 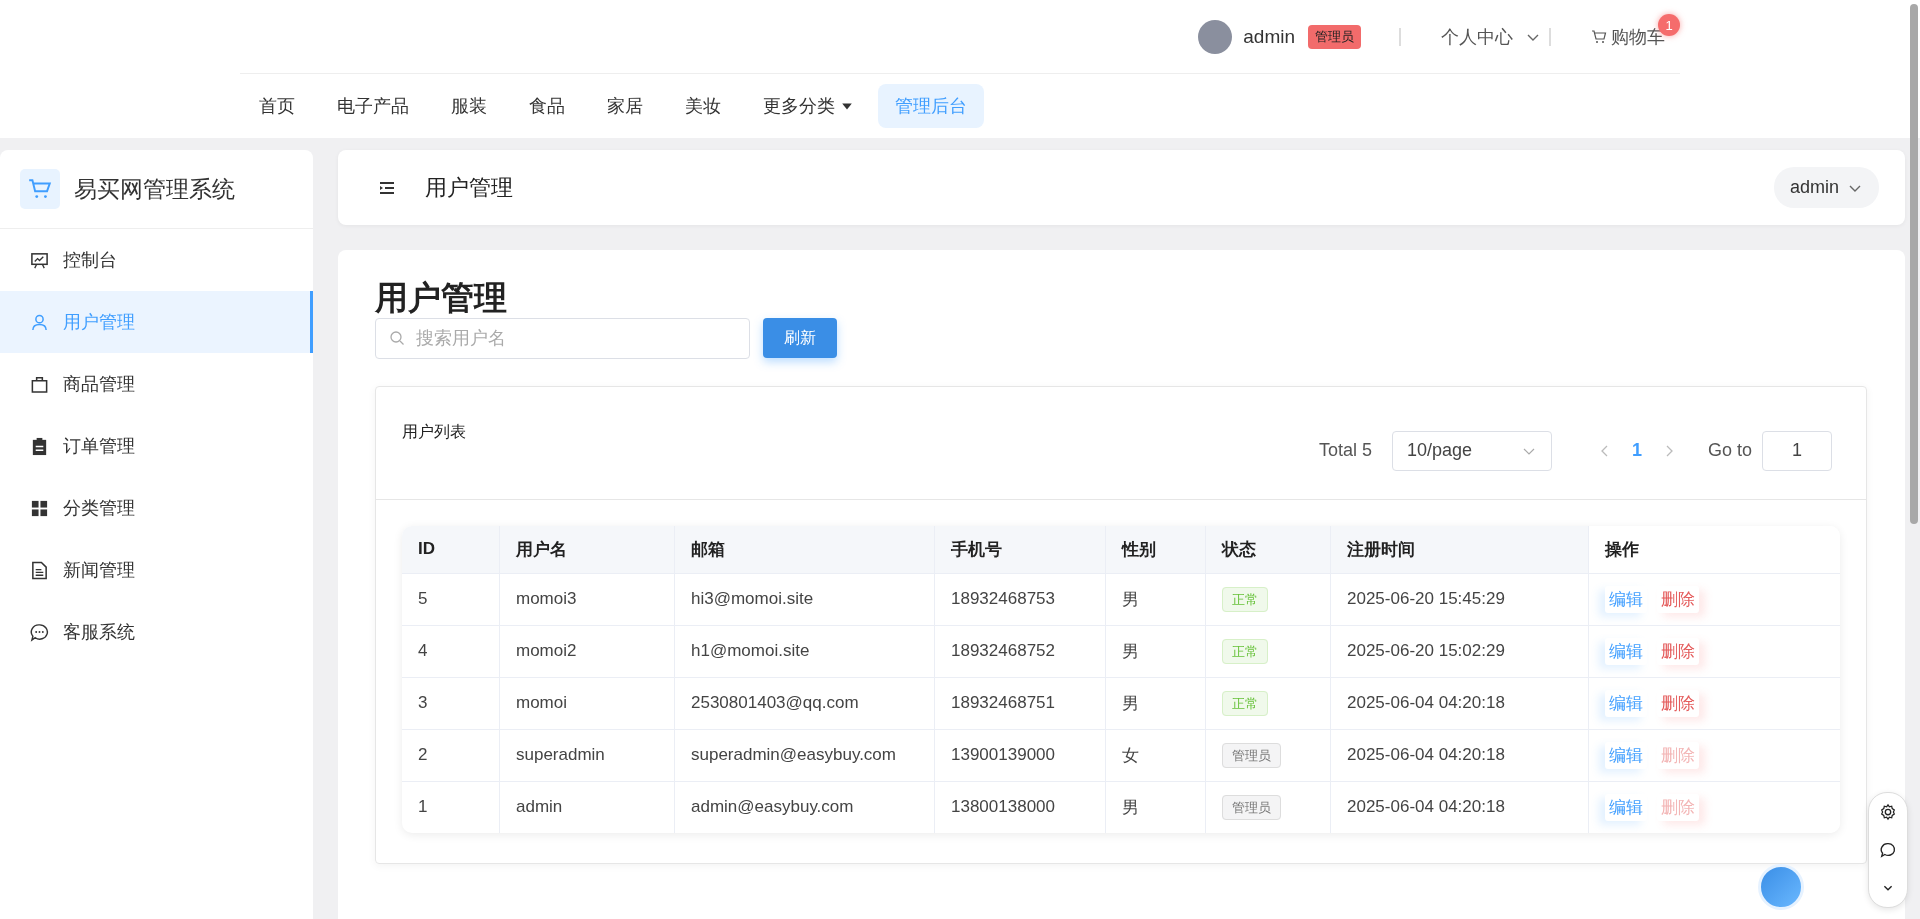 I want to click on table-cell: 4, so click(x=451, y=651).